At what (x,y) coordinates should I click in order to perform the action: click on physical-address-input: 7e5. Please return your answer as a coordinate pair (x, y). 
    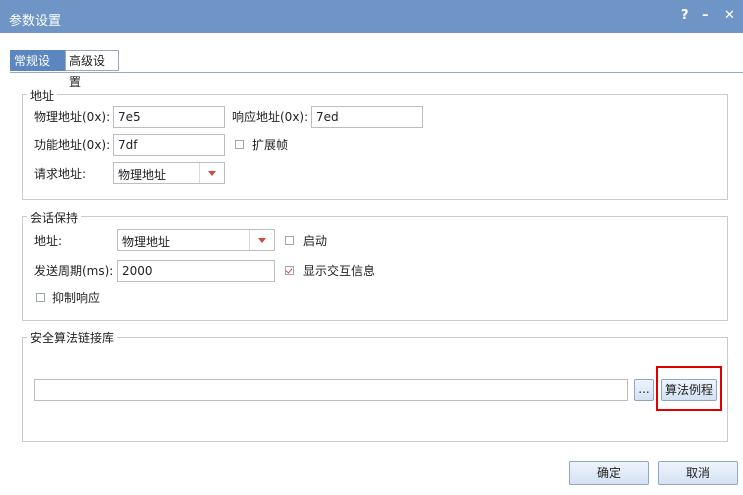
    Looking at the image, I should click on (169, 117).